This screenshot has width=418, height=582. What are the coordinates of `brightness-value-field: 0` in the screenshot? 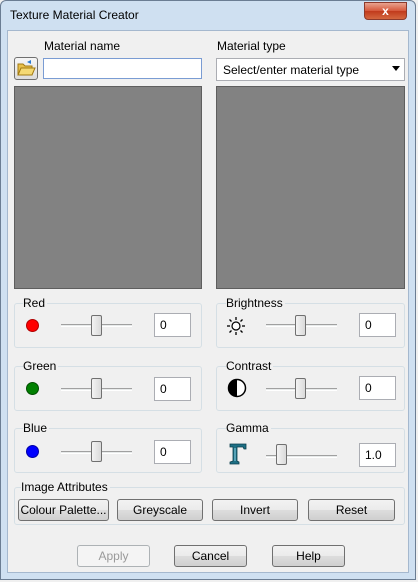 It's located at (377, 325).